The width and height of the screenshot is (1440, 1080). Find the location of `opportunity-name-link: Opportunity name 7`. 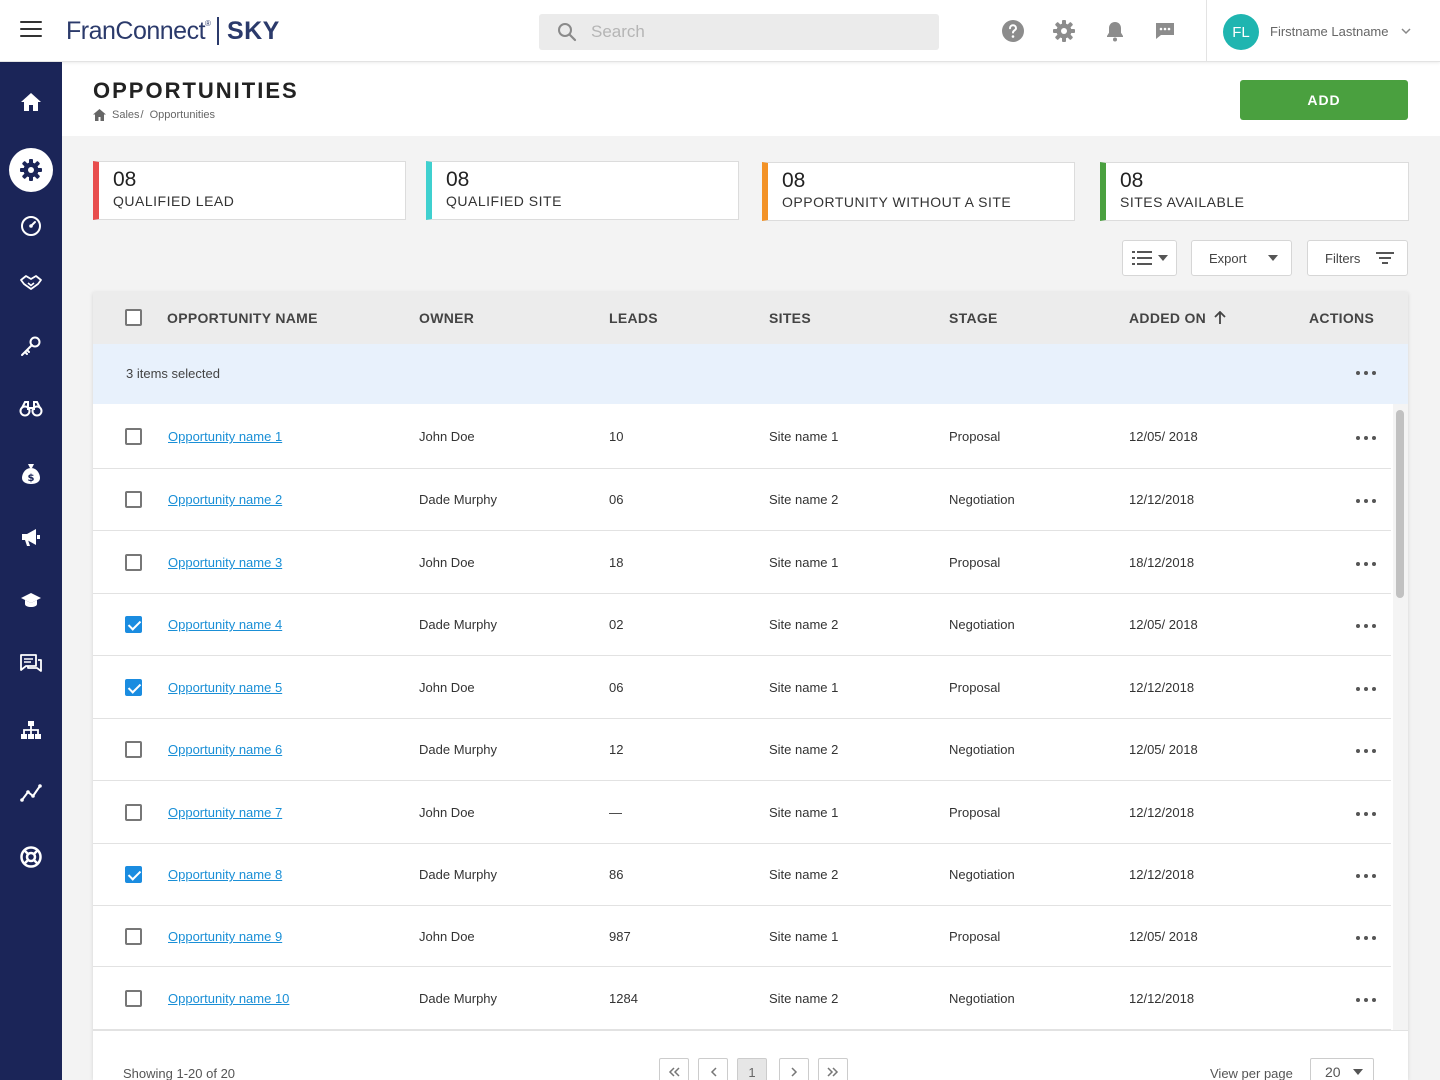

opportunity-name-link: Opportunity name 7 is located at coordinates (225, 812).